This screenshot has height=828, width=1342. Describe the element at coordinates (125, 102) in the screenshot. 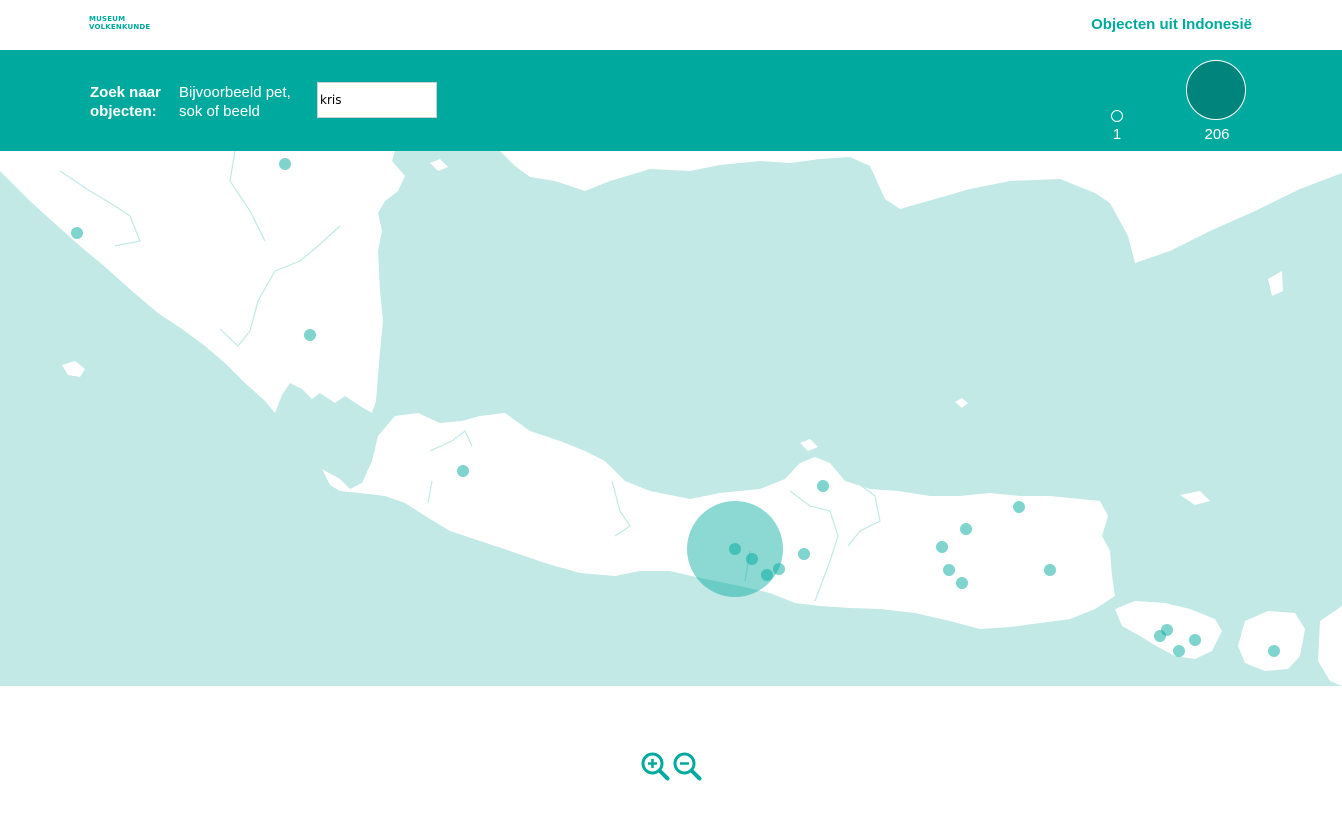

I see `search-label: Zoek naar objecten:` at that location.